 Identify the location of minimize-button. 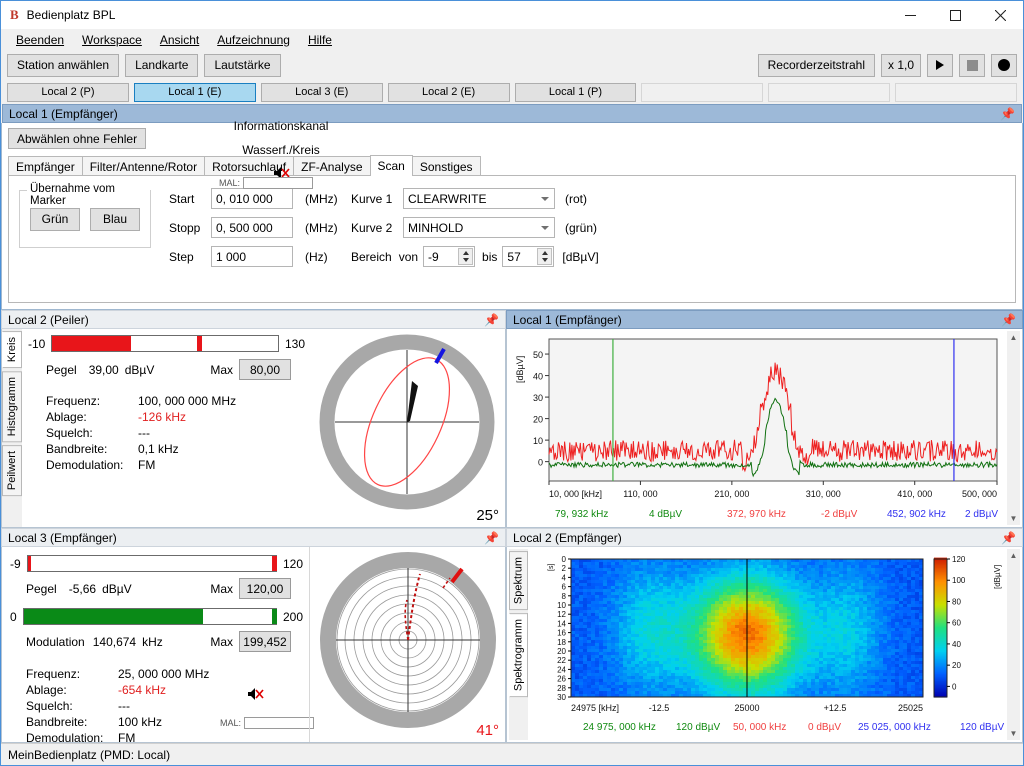
(910, 15).